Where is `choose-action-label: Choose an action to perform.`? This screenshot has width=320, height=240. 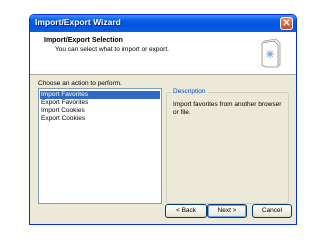 choose-action-label: Choose an action to perform. is located at coordinates (80, 83).